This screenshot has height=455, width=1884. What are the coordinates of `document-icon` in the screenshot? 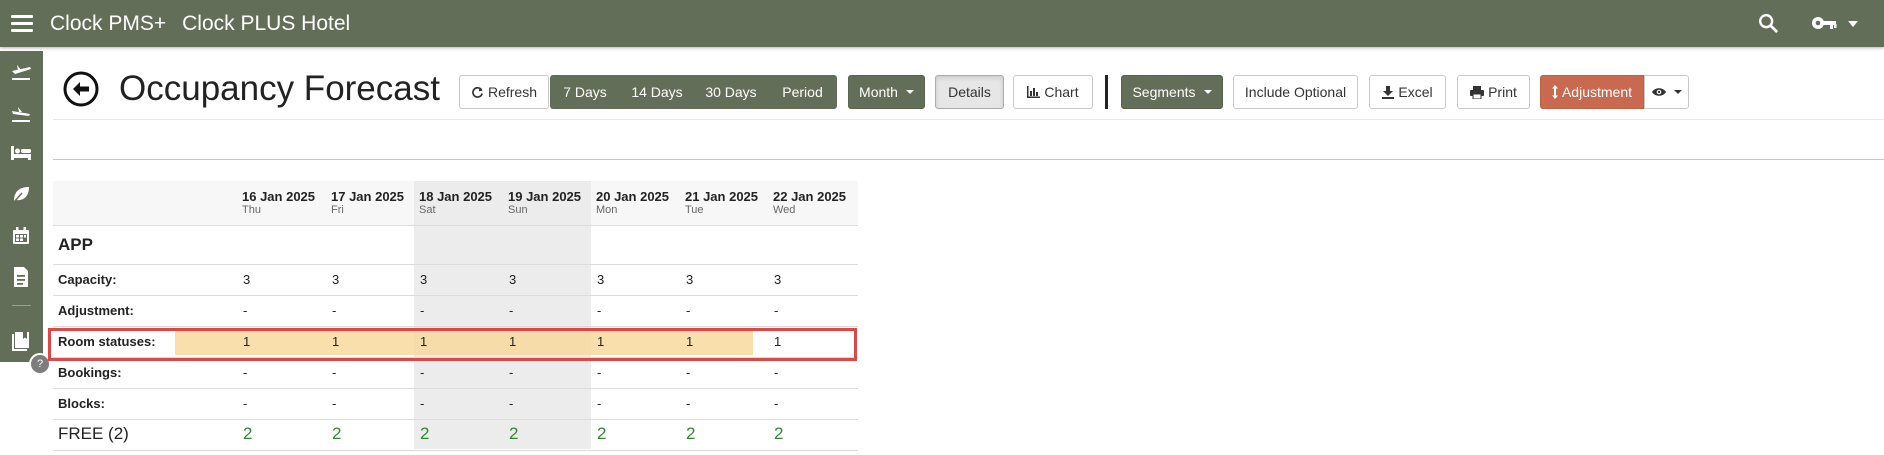 It's located at (21, 277).